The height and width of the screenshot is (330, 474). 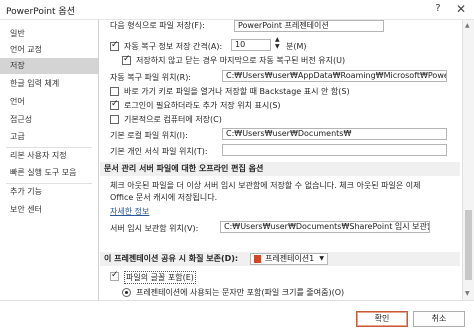 I want to click on offline-editing-section-header: 문서 관리 서버 파일에 대한 오프라인 편집 옵션, so click(x=280, y=169).